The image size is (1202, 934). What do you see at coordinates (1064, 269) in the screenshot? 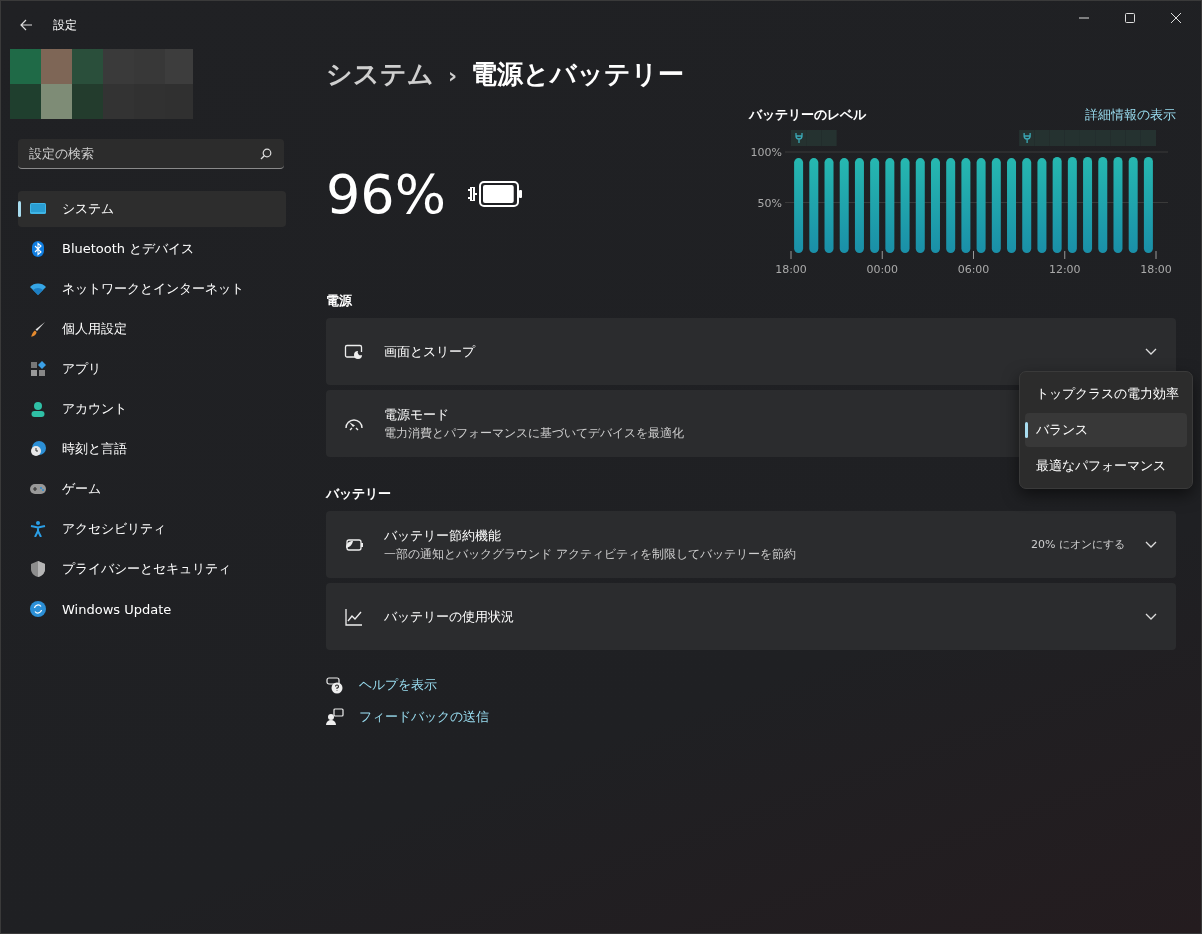
I see `x-tick-label: 12:00` at bounding box center [1064, 269].